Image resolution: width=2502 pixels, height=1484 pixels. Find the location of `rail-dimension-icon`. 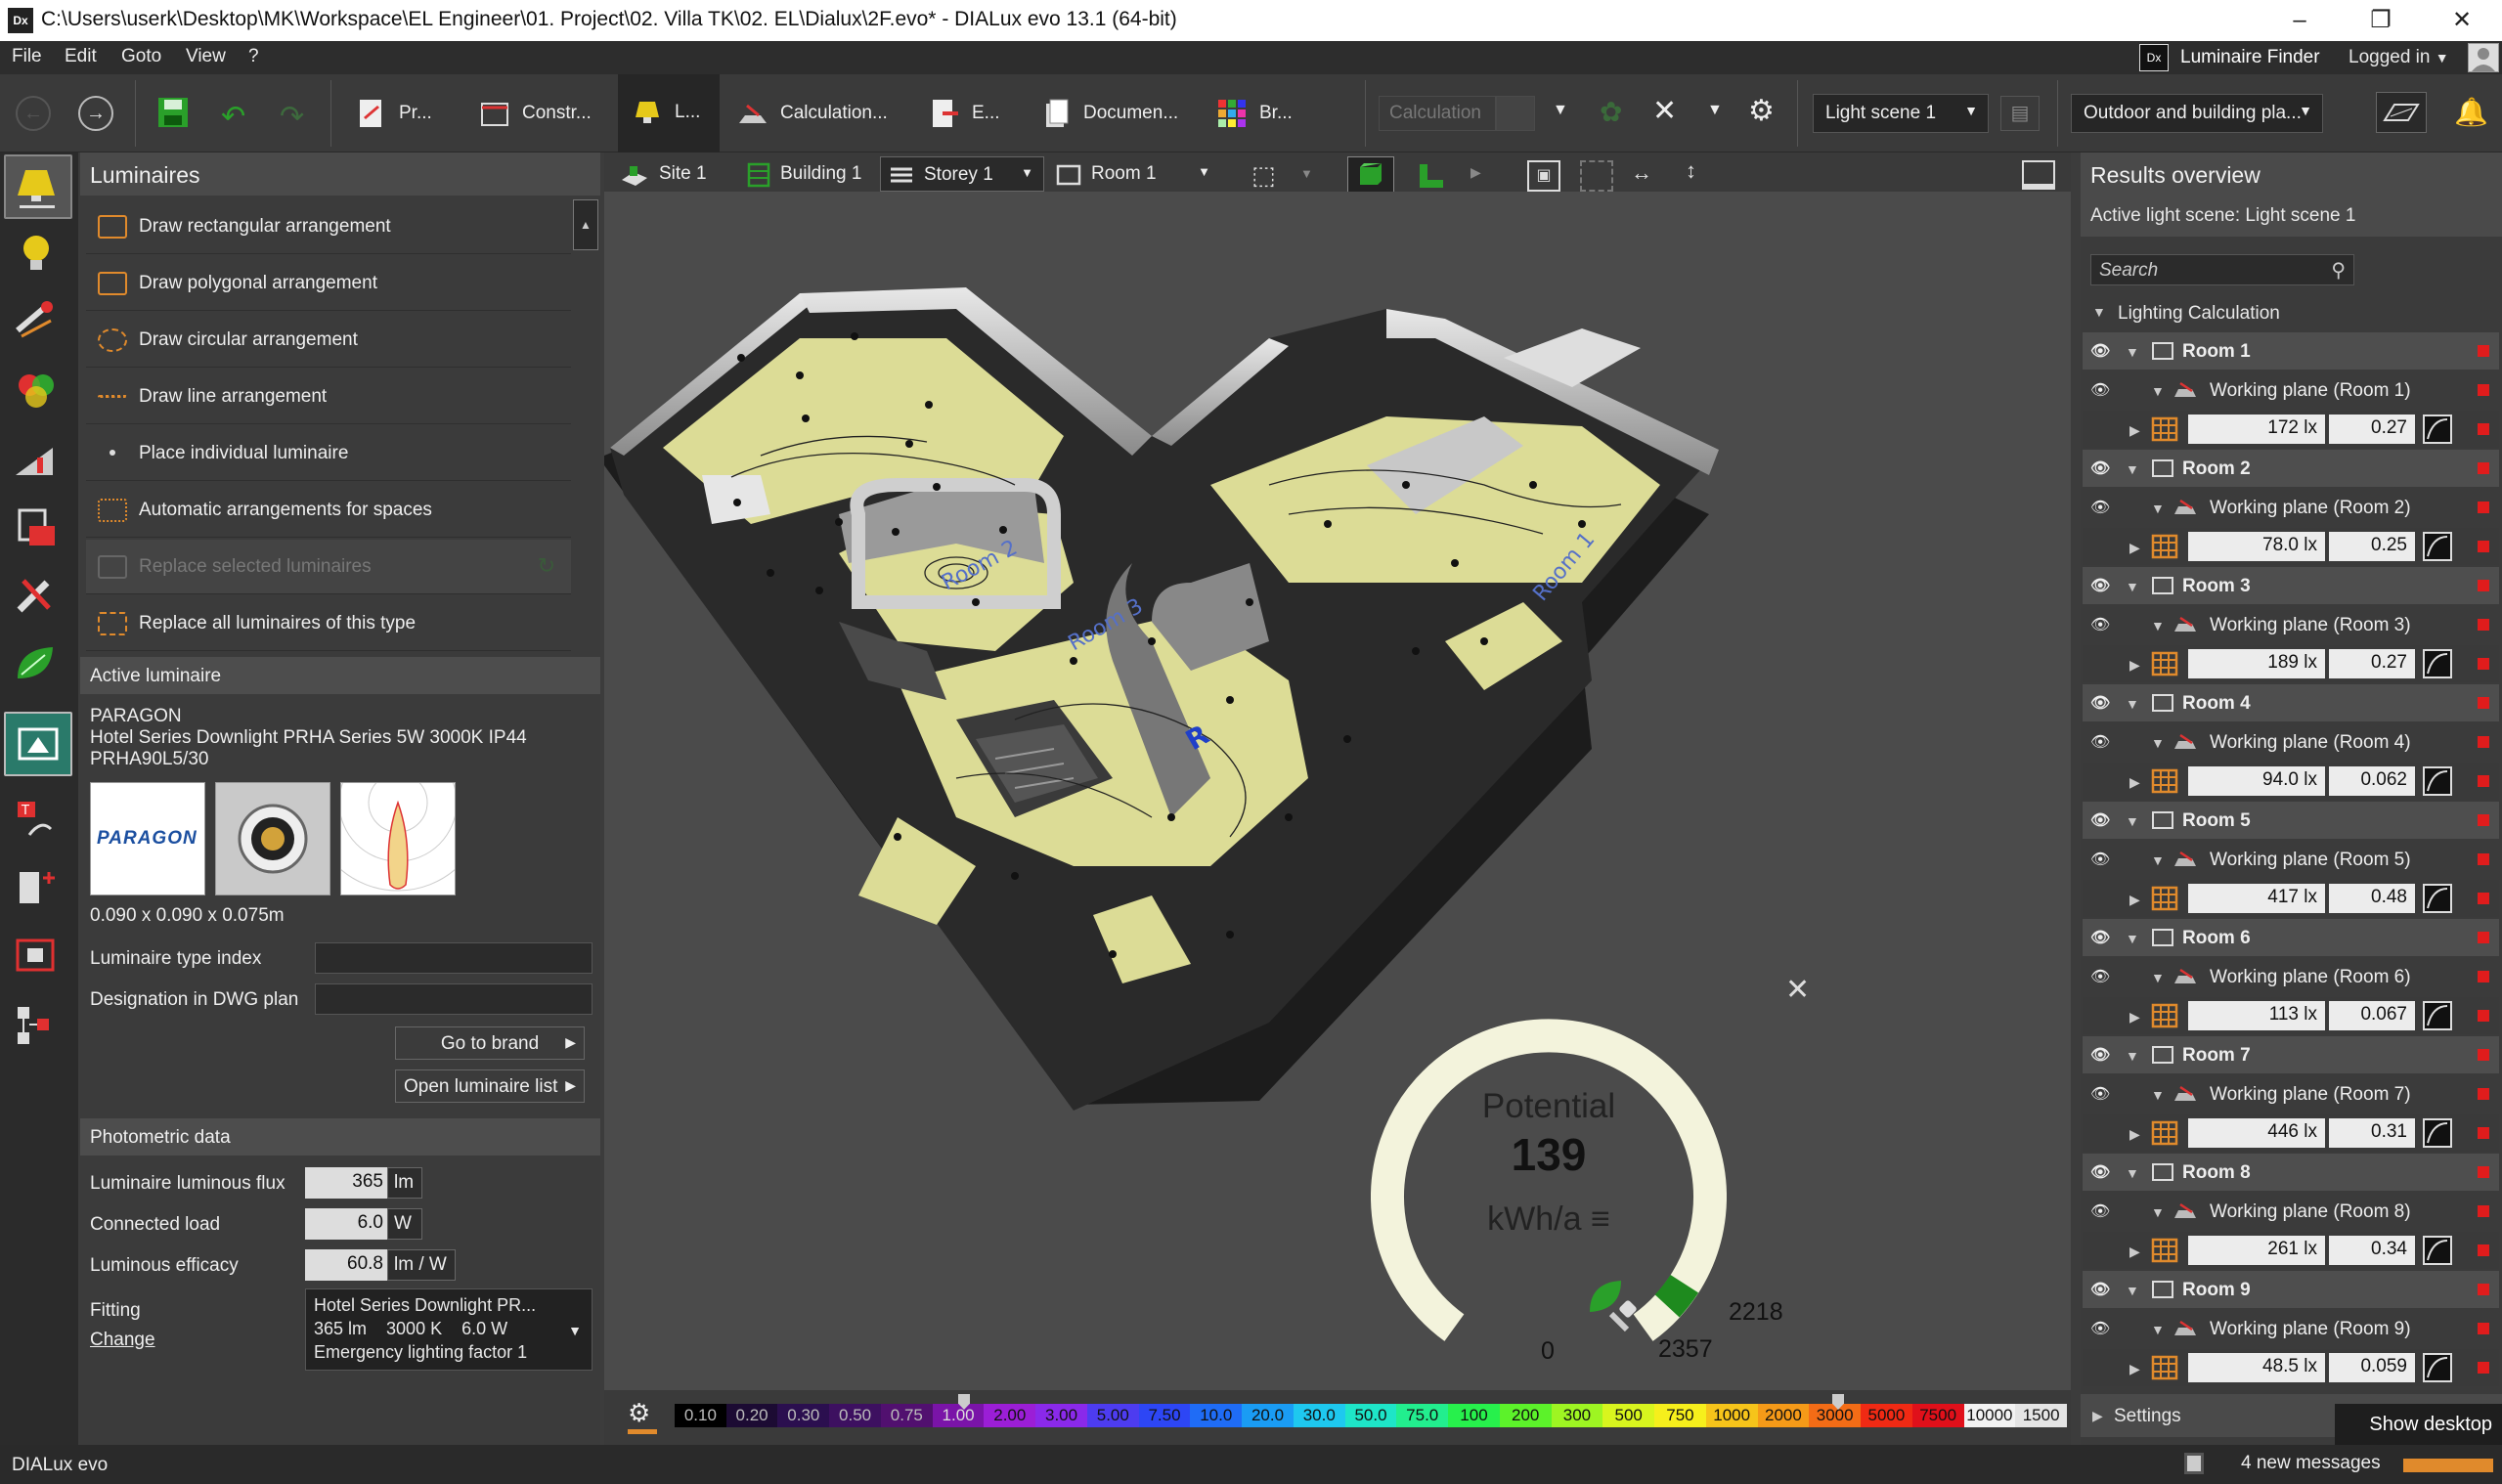

rail-dimension-icon is located at coordinates (38, 890).